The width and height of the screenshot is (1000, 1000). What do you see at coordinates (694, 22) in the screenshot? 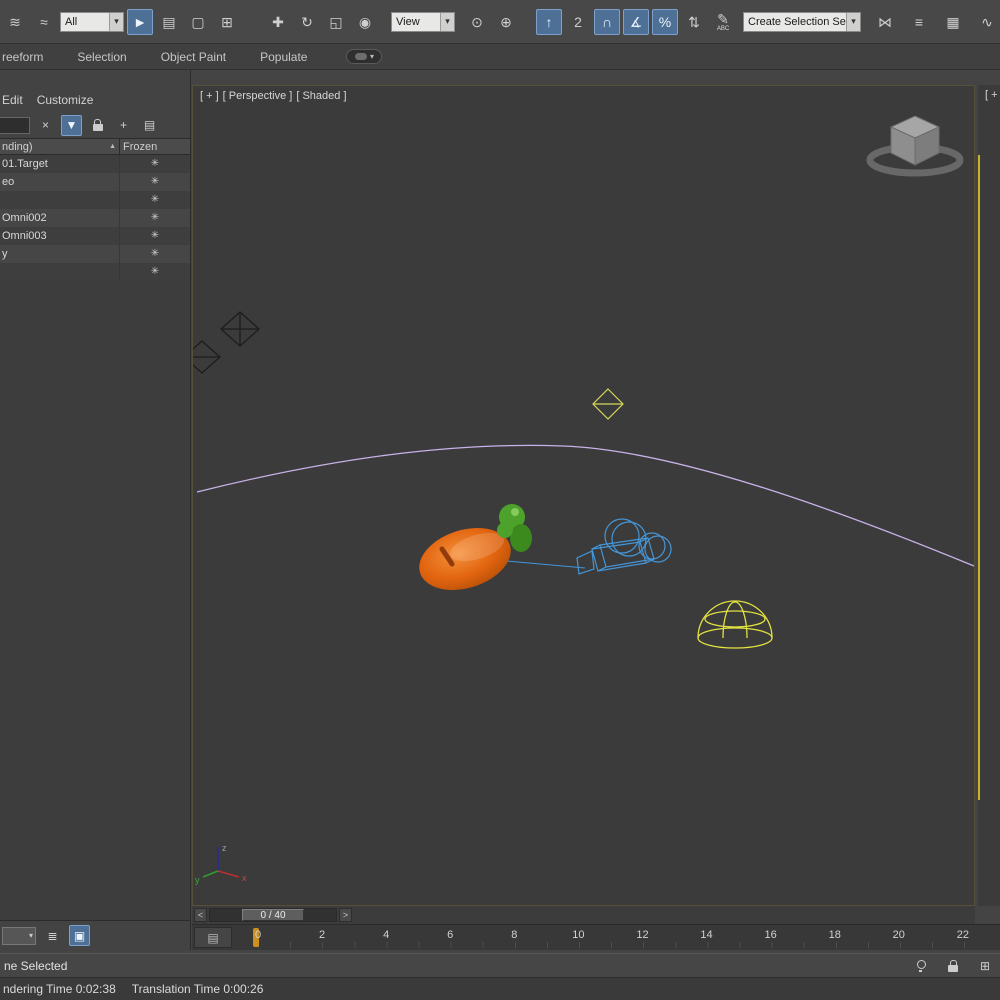
I see `spinner-snap-button: ⇅` at bounding box center [694, 22].